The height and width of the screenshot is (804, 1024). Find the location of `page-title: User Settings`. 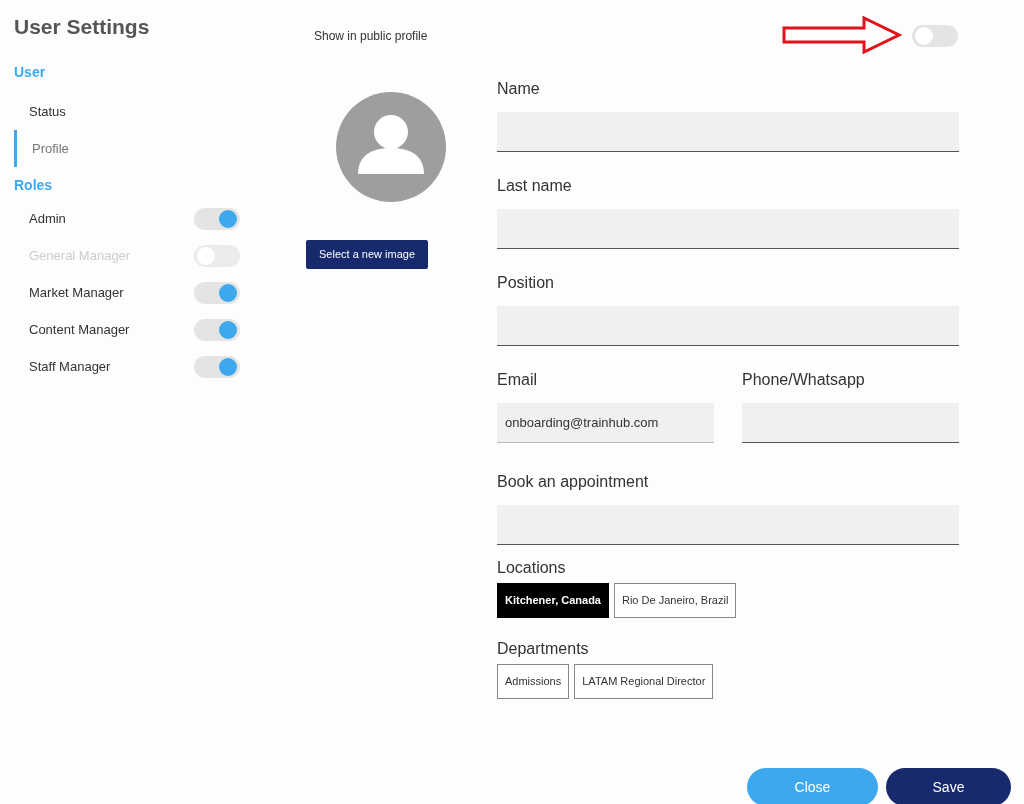

page-title: User Settings is located at coordinates (82, 27).